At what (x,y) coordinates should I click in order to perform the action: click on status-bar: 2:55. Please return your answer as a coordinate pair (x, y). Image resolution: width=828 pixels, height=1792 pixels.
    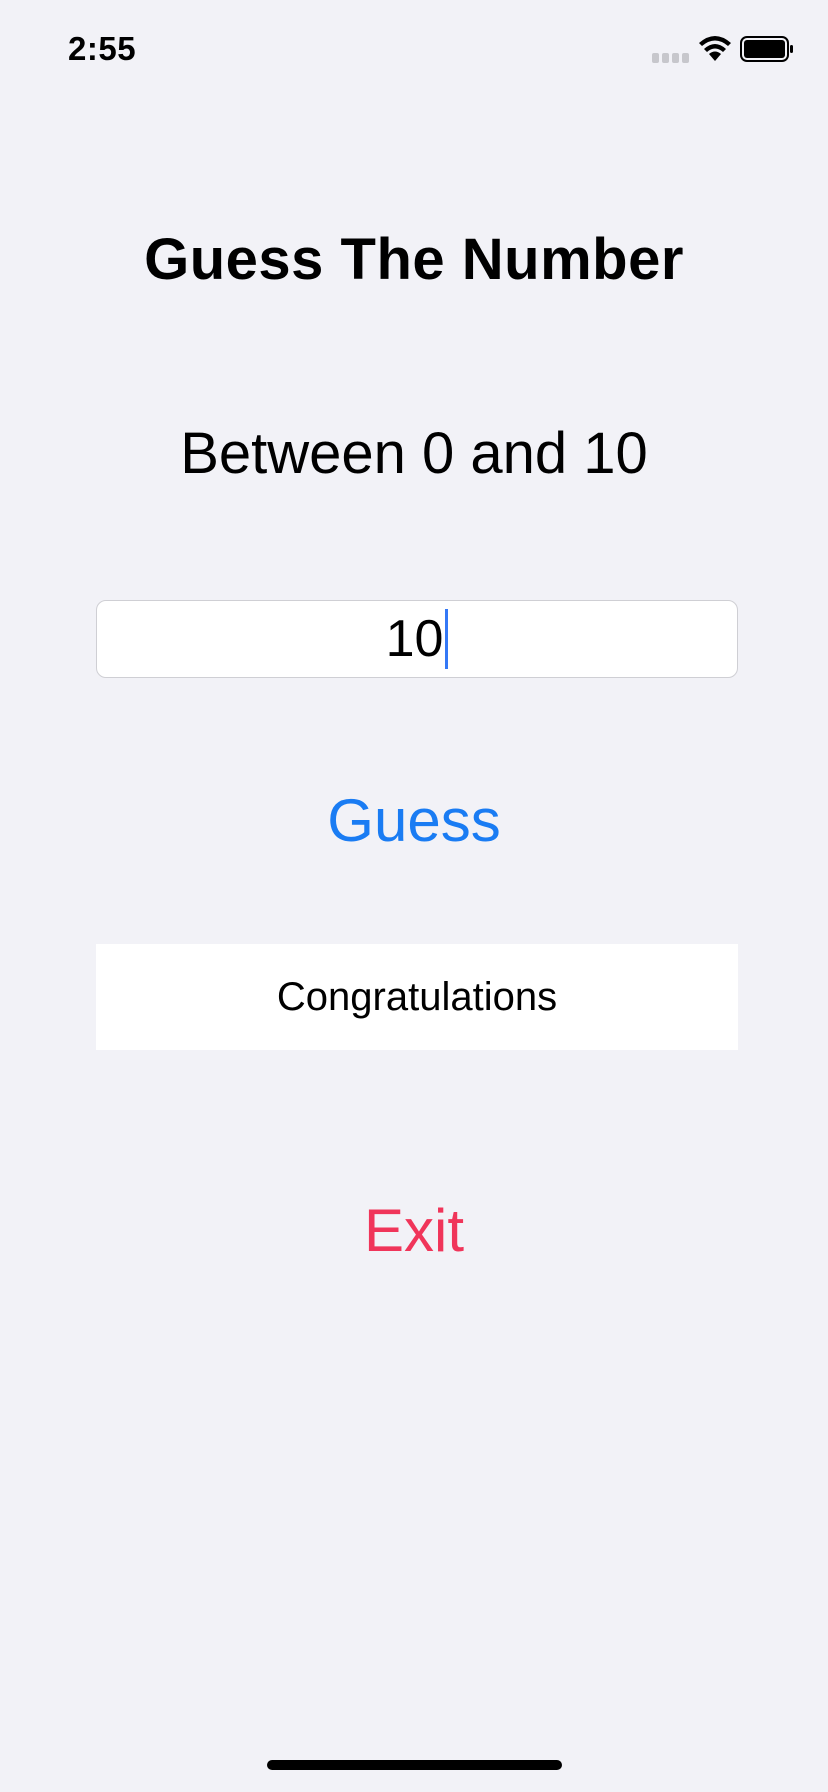
    Looking at the image, I should click on (414, 50).